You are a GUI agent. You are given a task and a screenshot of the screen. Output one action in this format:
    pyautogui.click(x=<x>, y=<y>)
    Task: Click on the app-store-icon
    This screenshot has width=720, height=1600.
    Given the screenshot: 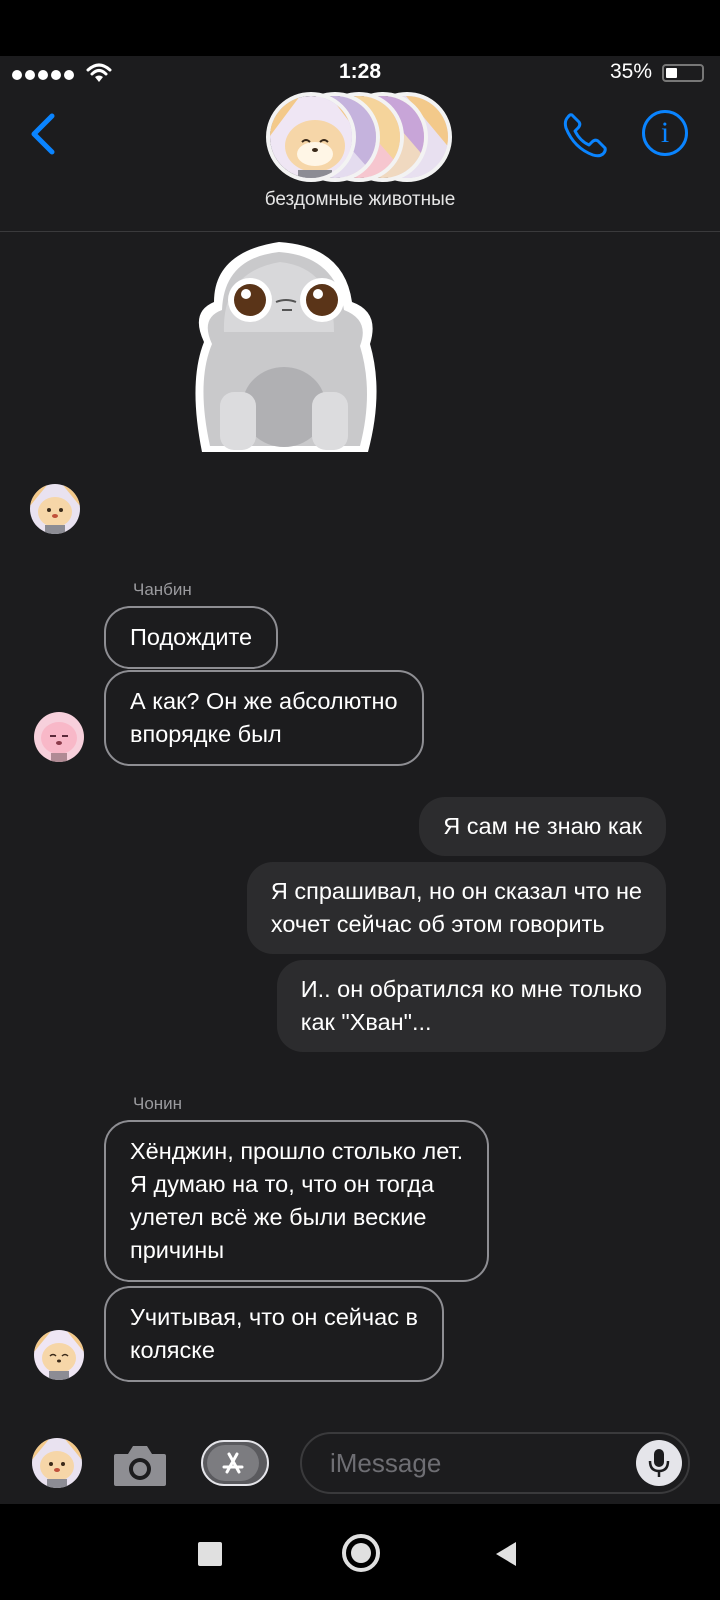 What is the action you would take?
    pyautogui.click(x=233, y=1463)
    